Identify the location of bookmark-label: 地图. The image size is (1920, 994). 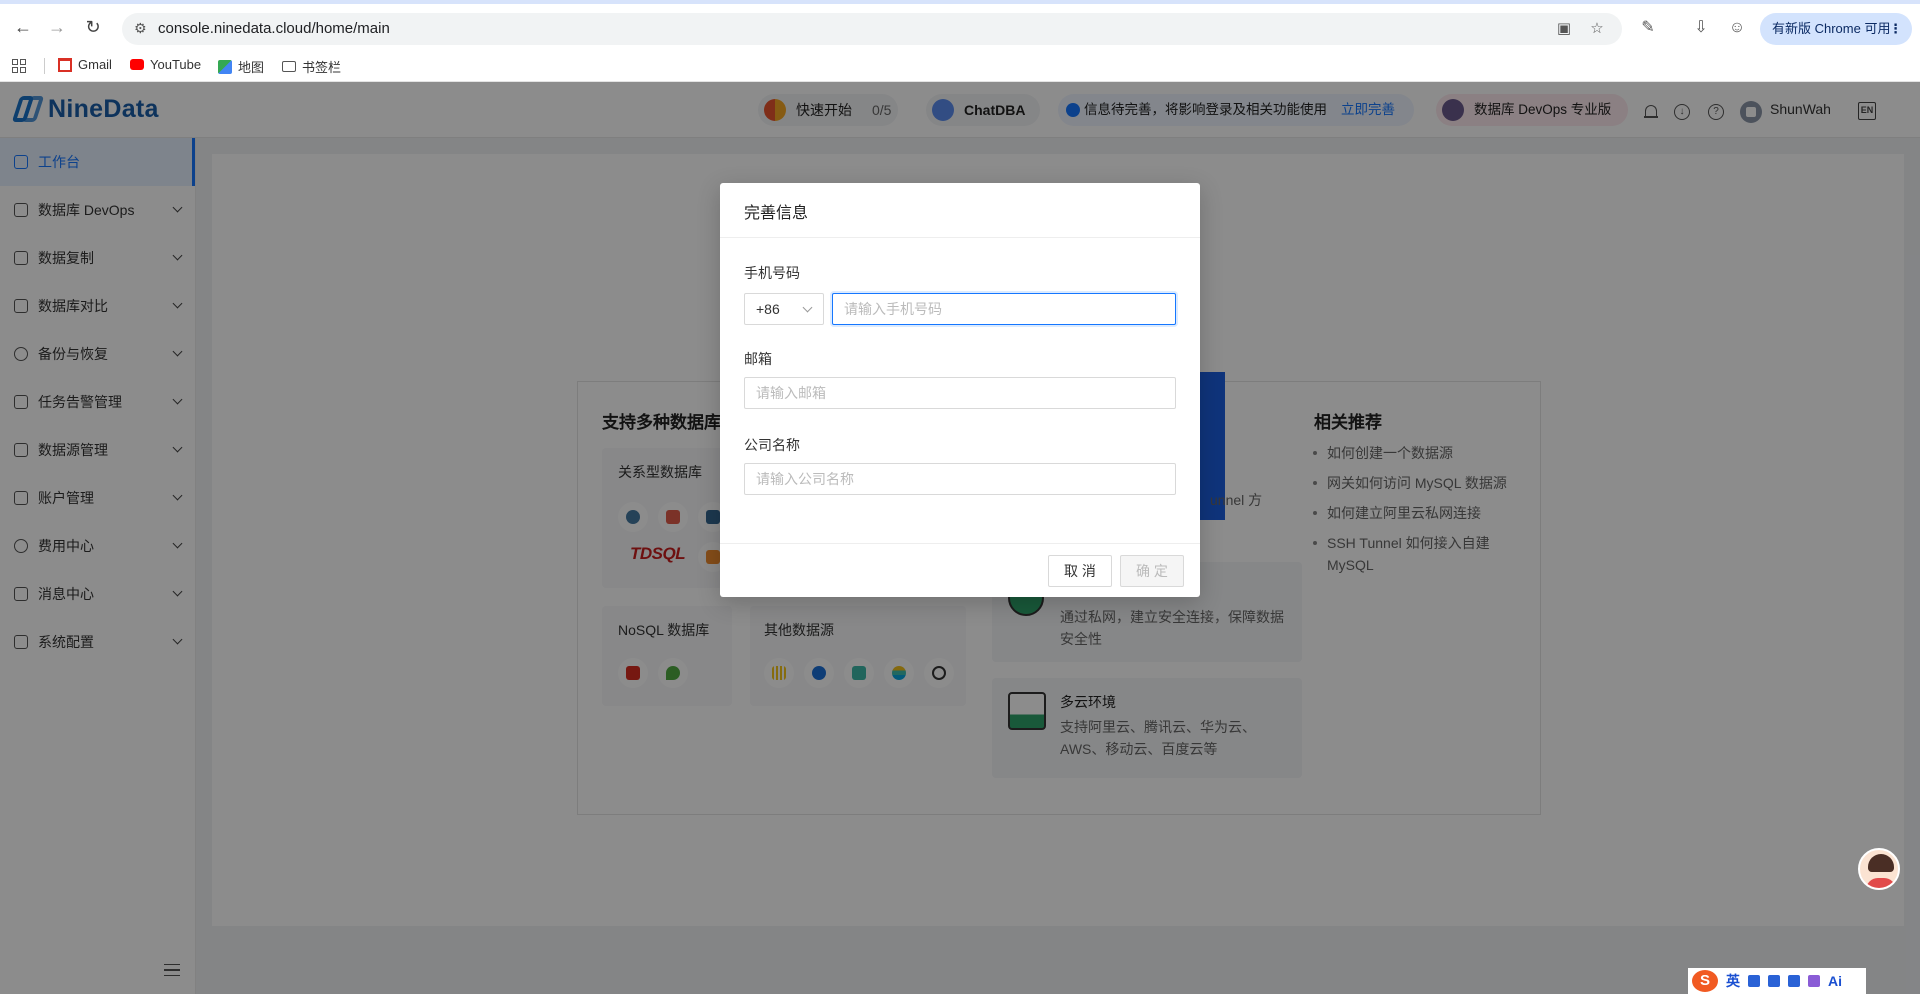
(251, 67).